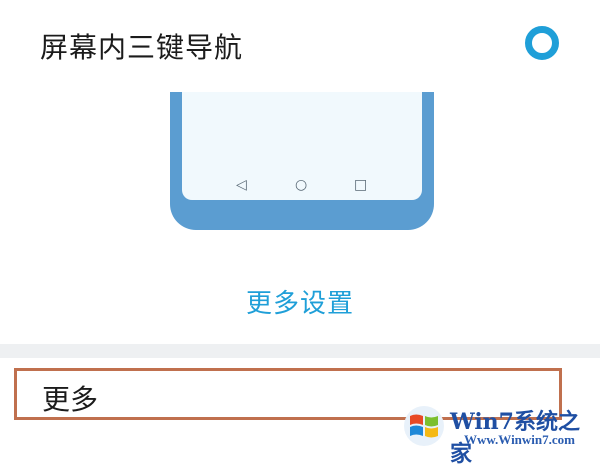 This screenshot has height=468, width=600. What do you see at coordinates (241, 185) in the screenshot?
I see `back-icon: ◁` at bounding box center [241, 185].